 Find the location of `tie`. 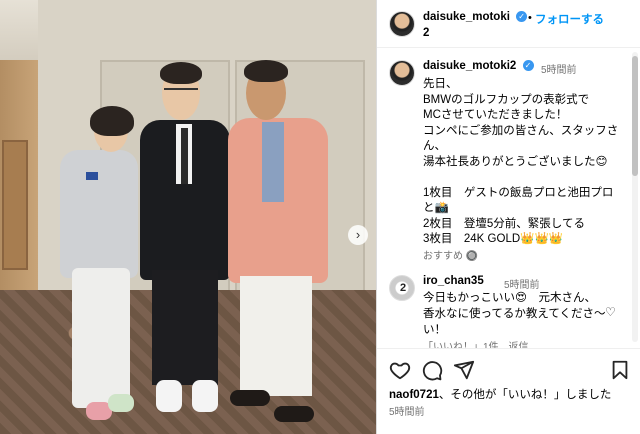

tie is located at coordinates (184, 156).